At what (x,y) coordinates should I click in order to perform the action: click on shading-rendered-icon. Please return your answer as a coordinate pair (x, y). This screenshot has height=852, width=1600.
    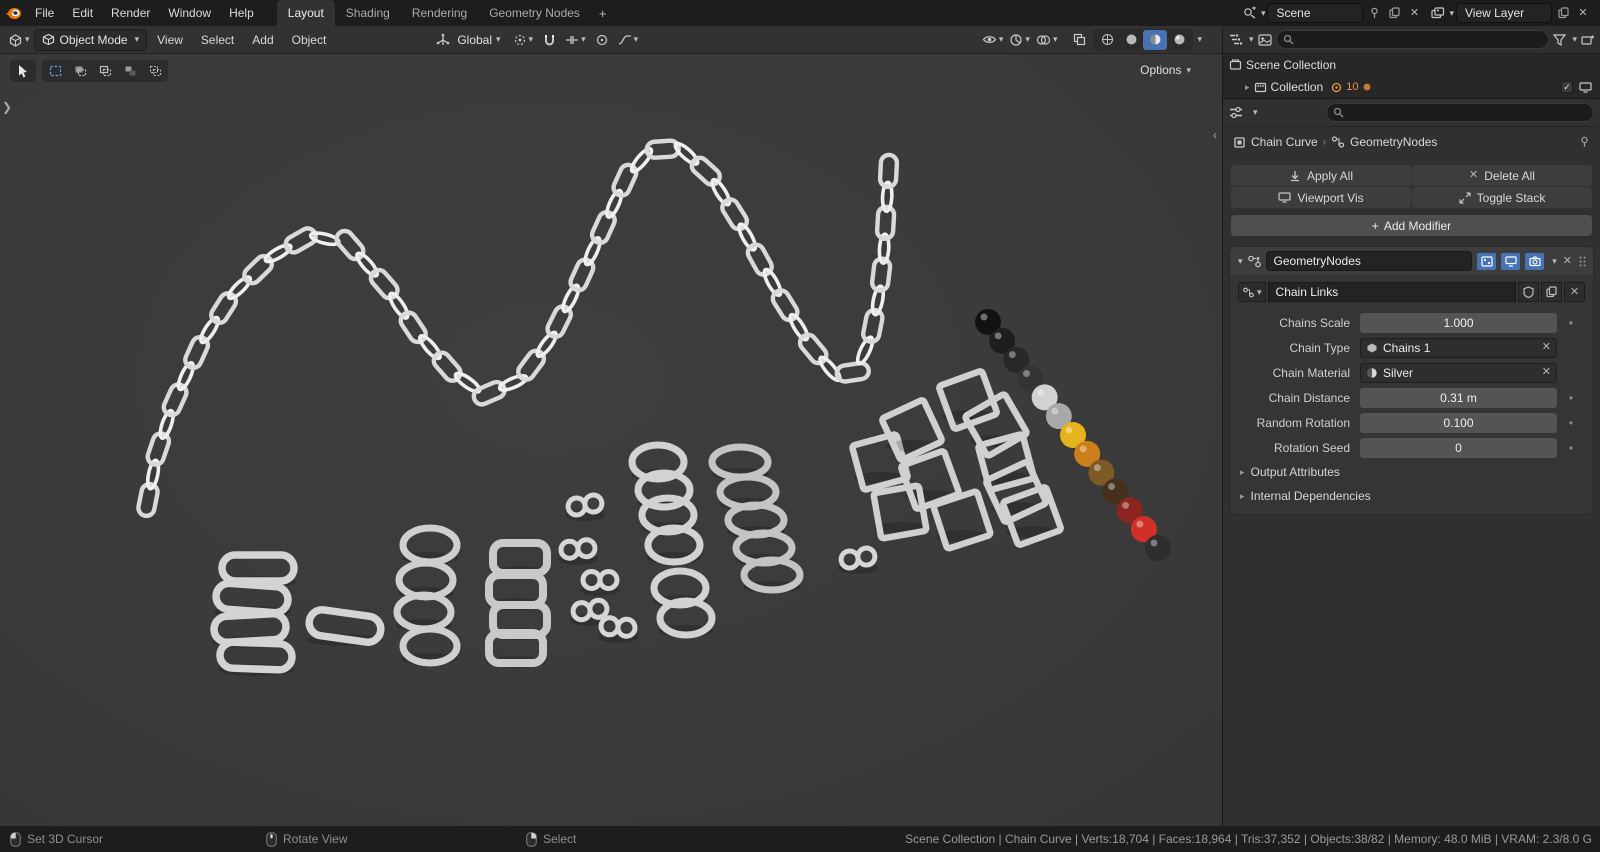
    Looking at the image, I should click on (1179, 40).